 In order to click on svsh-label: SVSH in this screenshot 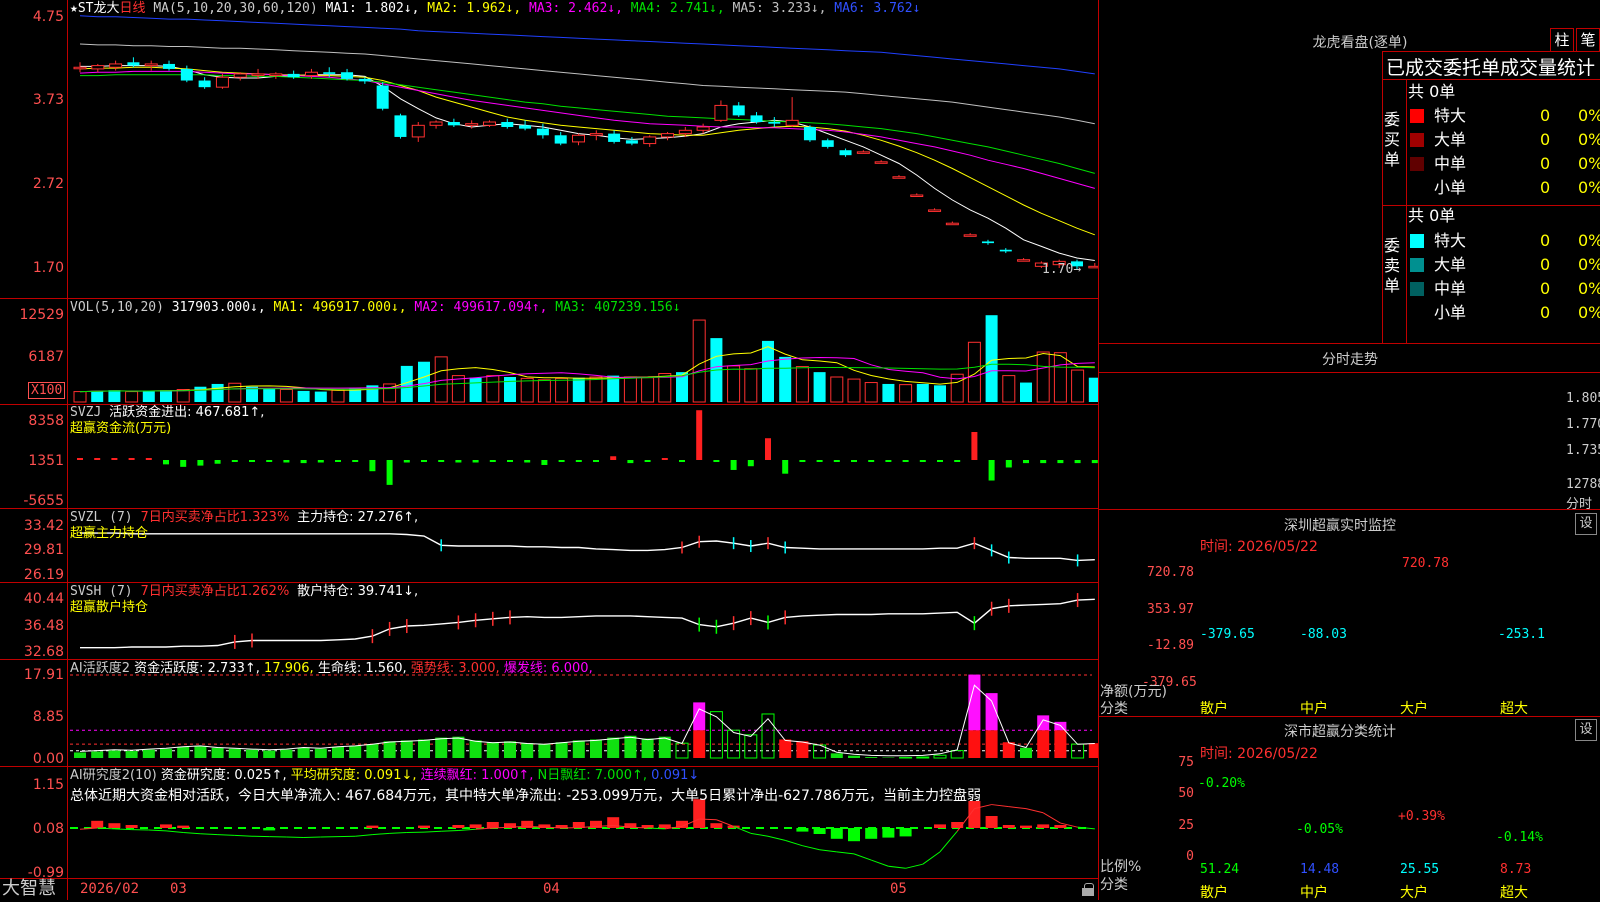, I will do `click(85, 591)`.